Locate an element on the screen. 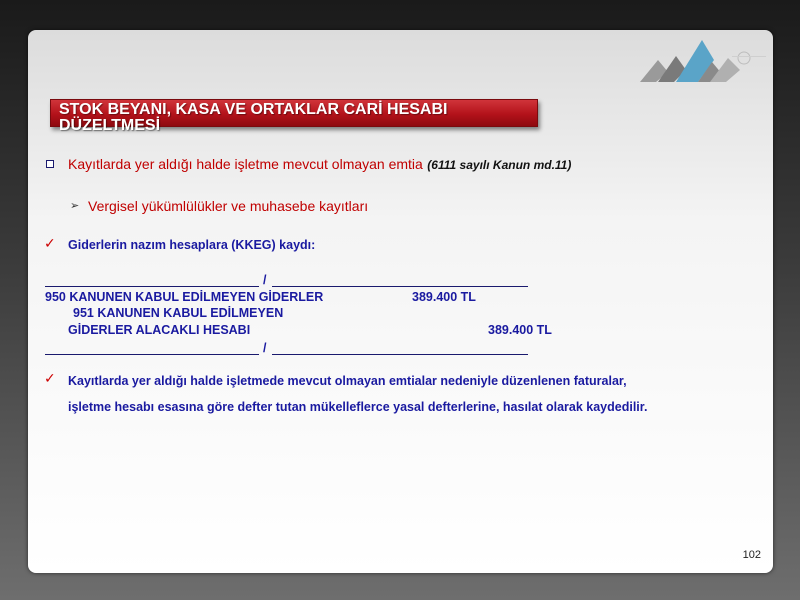 The image size is (800, 600). journal-credit-account-line2: GİDERLER ALACAKLI HESABI is located at coordinates (159, 330).